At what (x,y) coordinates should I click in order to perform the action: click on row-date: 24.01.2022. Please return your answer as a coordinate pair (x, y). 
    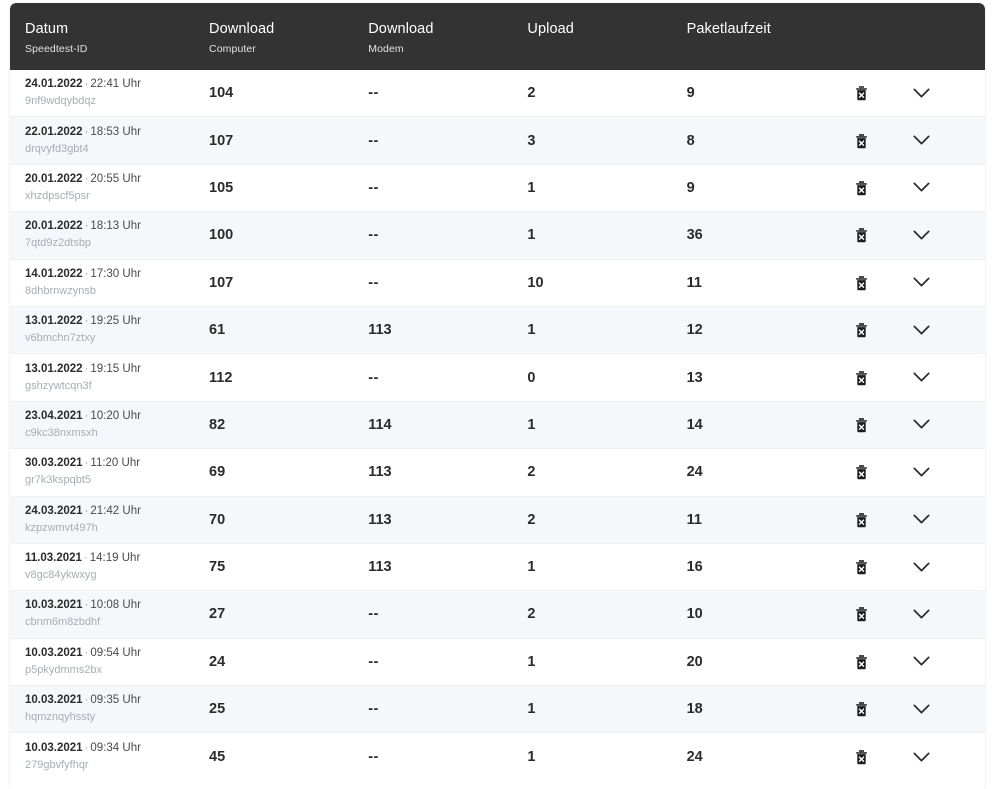
    Looking at the image, I should click on (54, 84).